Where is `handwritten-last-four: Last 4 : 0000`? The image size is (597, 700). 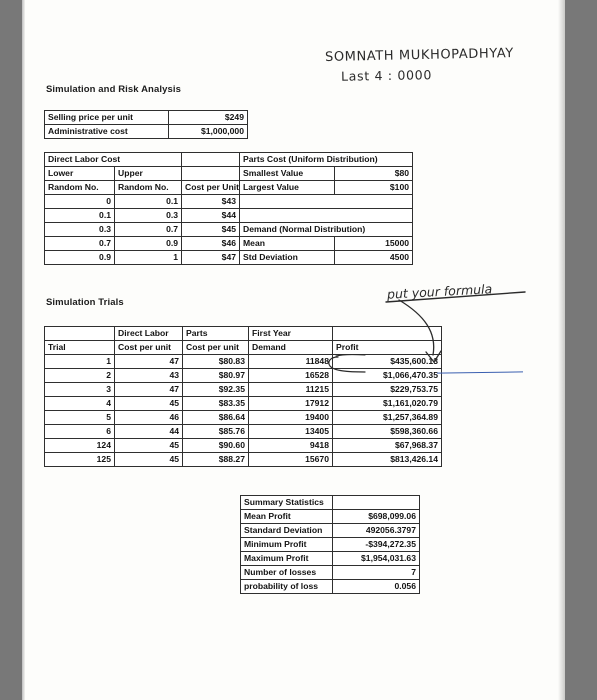
handwritten-last-four: Last 4 : 0000 is located at coordinates (386, 75).